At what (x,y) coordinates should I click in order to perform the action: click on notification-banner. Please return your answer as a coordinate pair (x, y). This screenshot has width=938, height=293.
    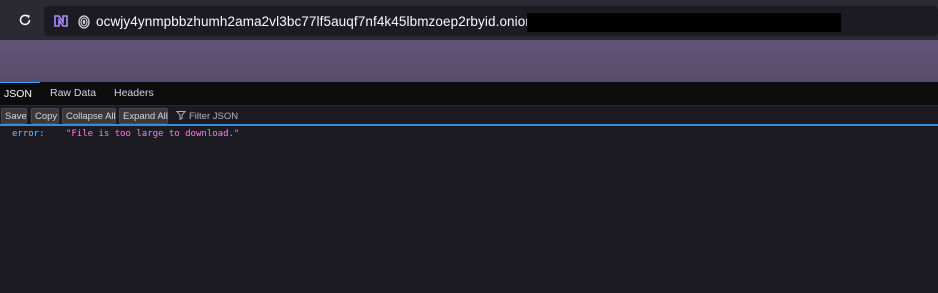
    Looking at the image, I should click on (469, 61).